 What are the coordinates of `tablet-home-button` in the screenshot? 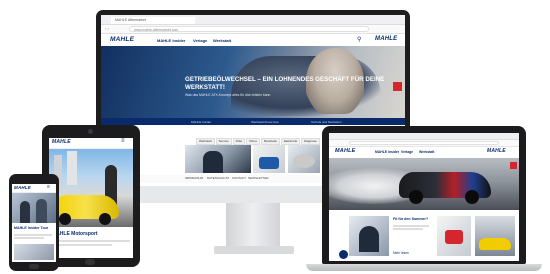 It's located at (90, 262).